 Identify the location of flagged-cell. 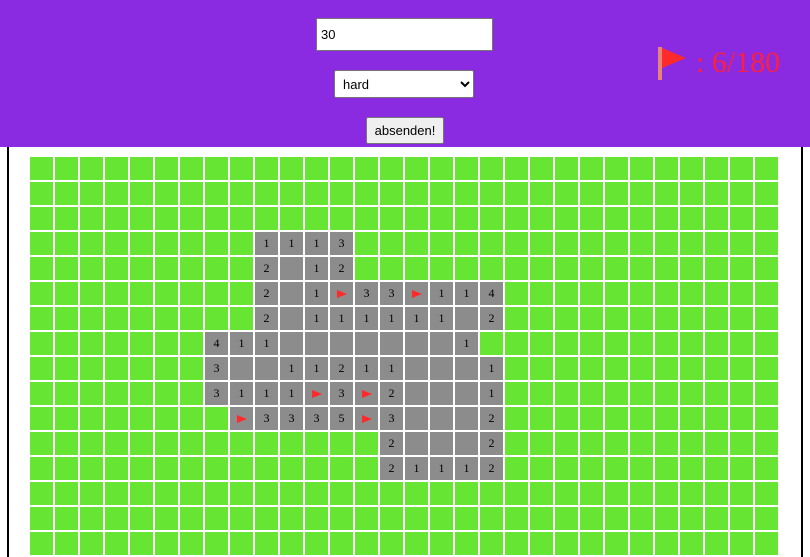
(241, 418).